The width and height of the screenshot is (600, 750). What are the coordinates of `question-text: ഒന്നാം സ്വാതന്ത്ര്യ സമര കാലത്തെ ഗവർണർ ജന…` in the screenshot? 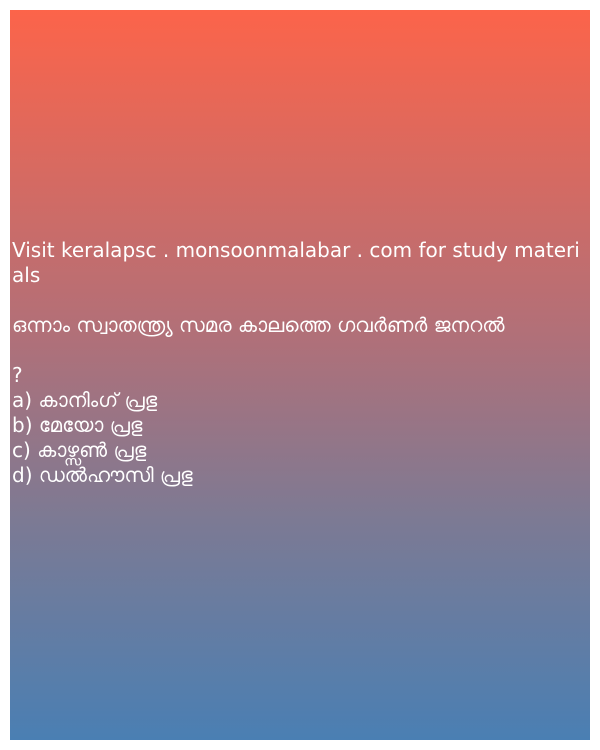 It's located at (258, 325).